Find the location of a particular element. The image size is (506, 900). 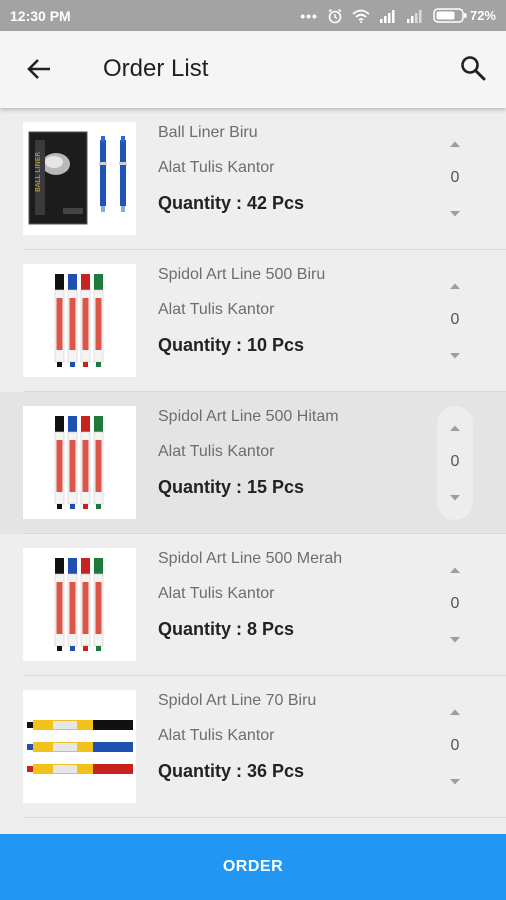

product-quantity: Quantity : 42 Pcs is located at coordinates (231, 203).